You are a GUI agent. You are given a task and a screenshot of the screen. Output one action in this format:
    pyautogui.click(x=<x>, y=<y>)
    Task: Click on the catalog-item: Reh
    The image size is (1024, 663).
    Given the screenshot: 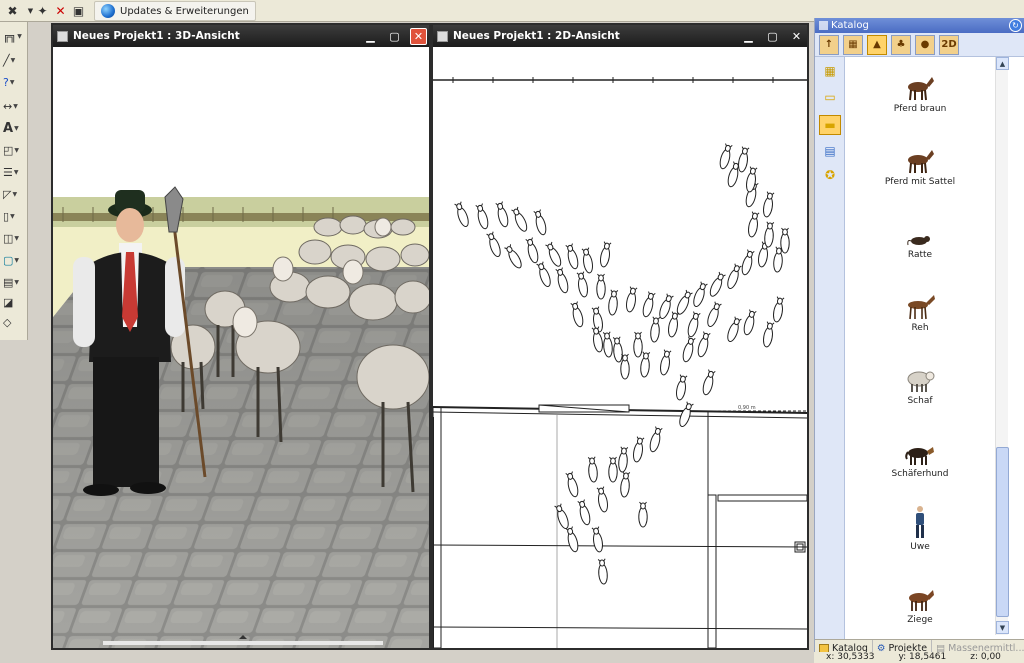 What is the action you would take?
    pyautogui.click(x=920, y=318)
    